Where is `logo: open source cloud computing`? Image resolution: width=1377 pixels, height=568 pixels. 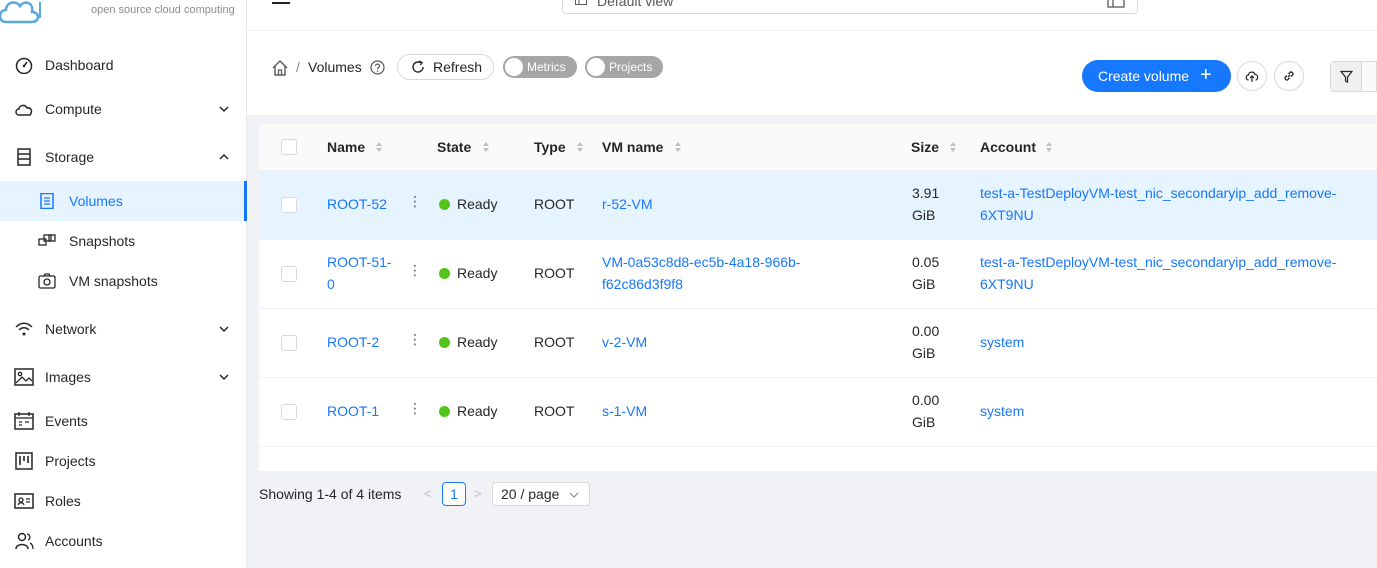 logo: open source cloud computing is located at coordinates (123, 14).